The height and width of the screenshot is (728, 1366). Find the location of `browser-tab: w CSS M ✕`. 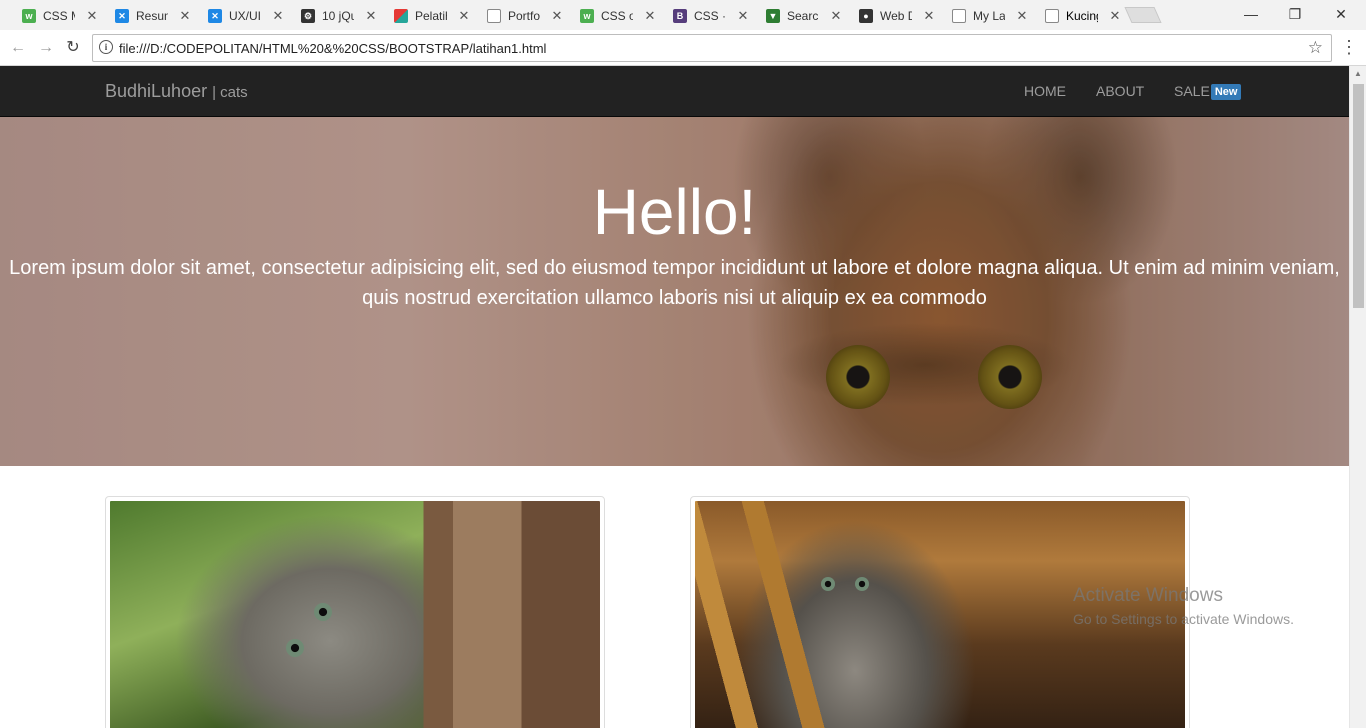

browser-tab: w CSS M ✕ is located at coordinates (55, 16).